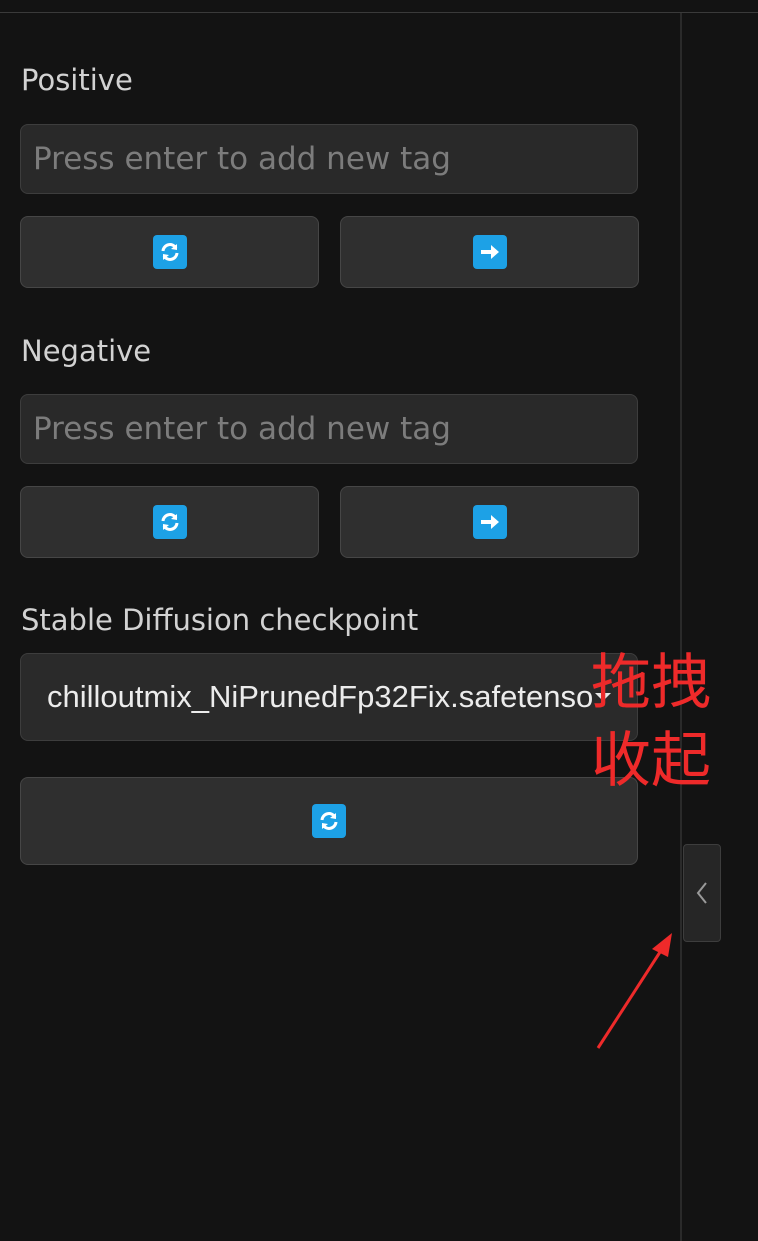  I want to click on positive-refresh-button, so click(169, 252).